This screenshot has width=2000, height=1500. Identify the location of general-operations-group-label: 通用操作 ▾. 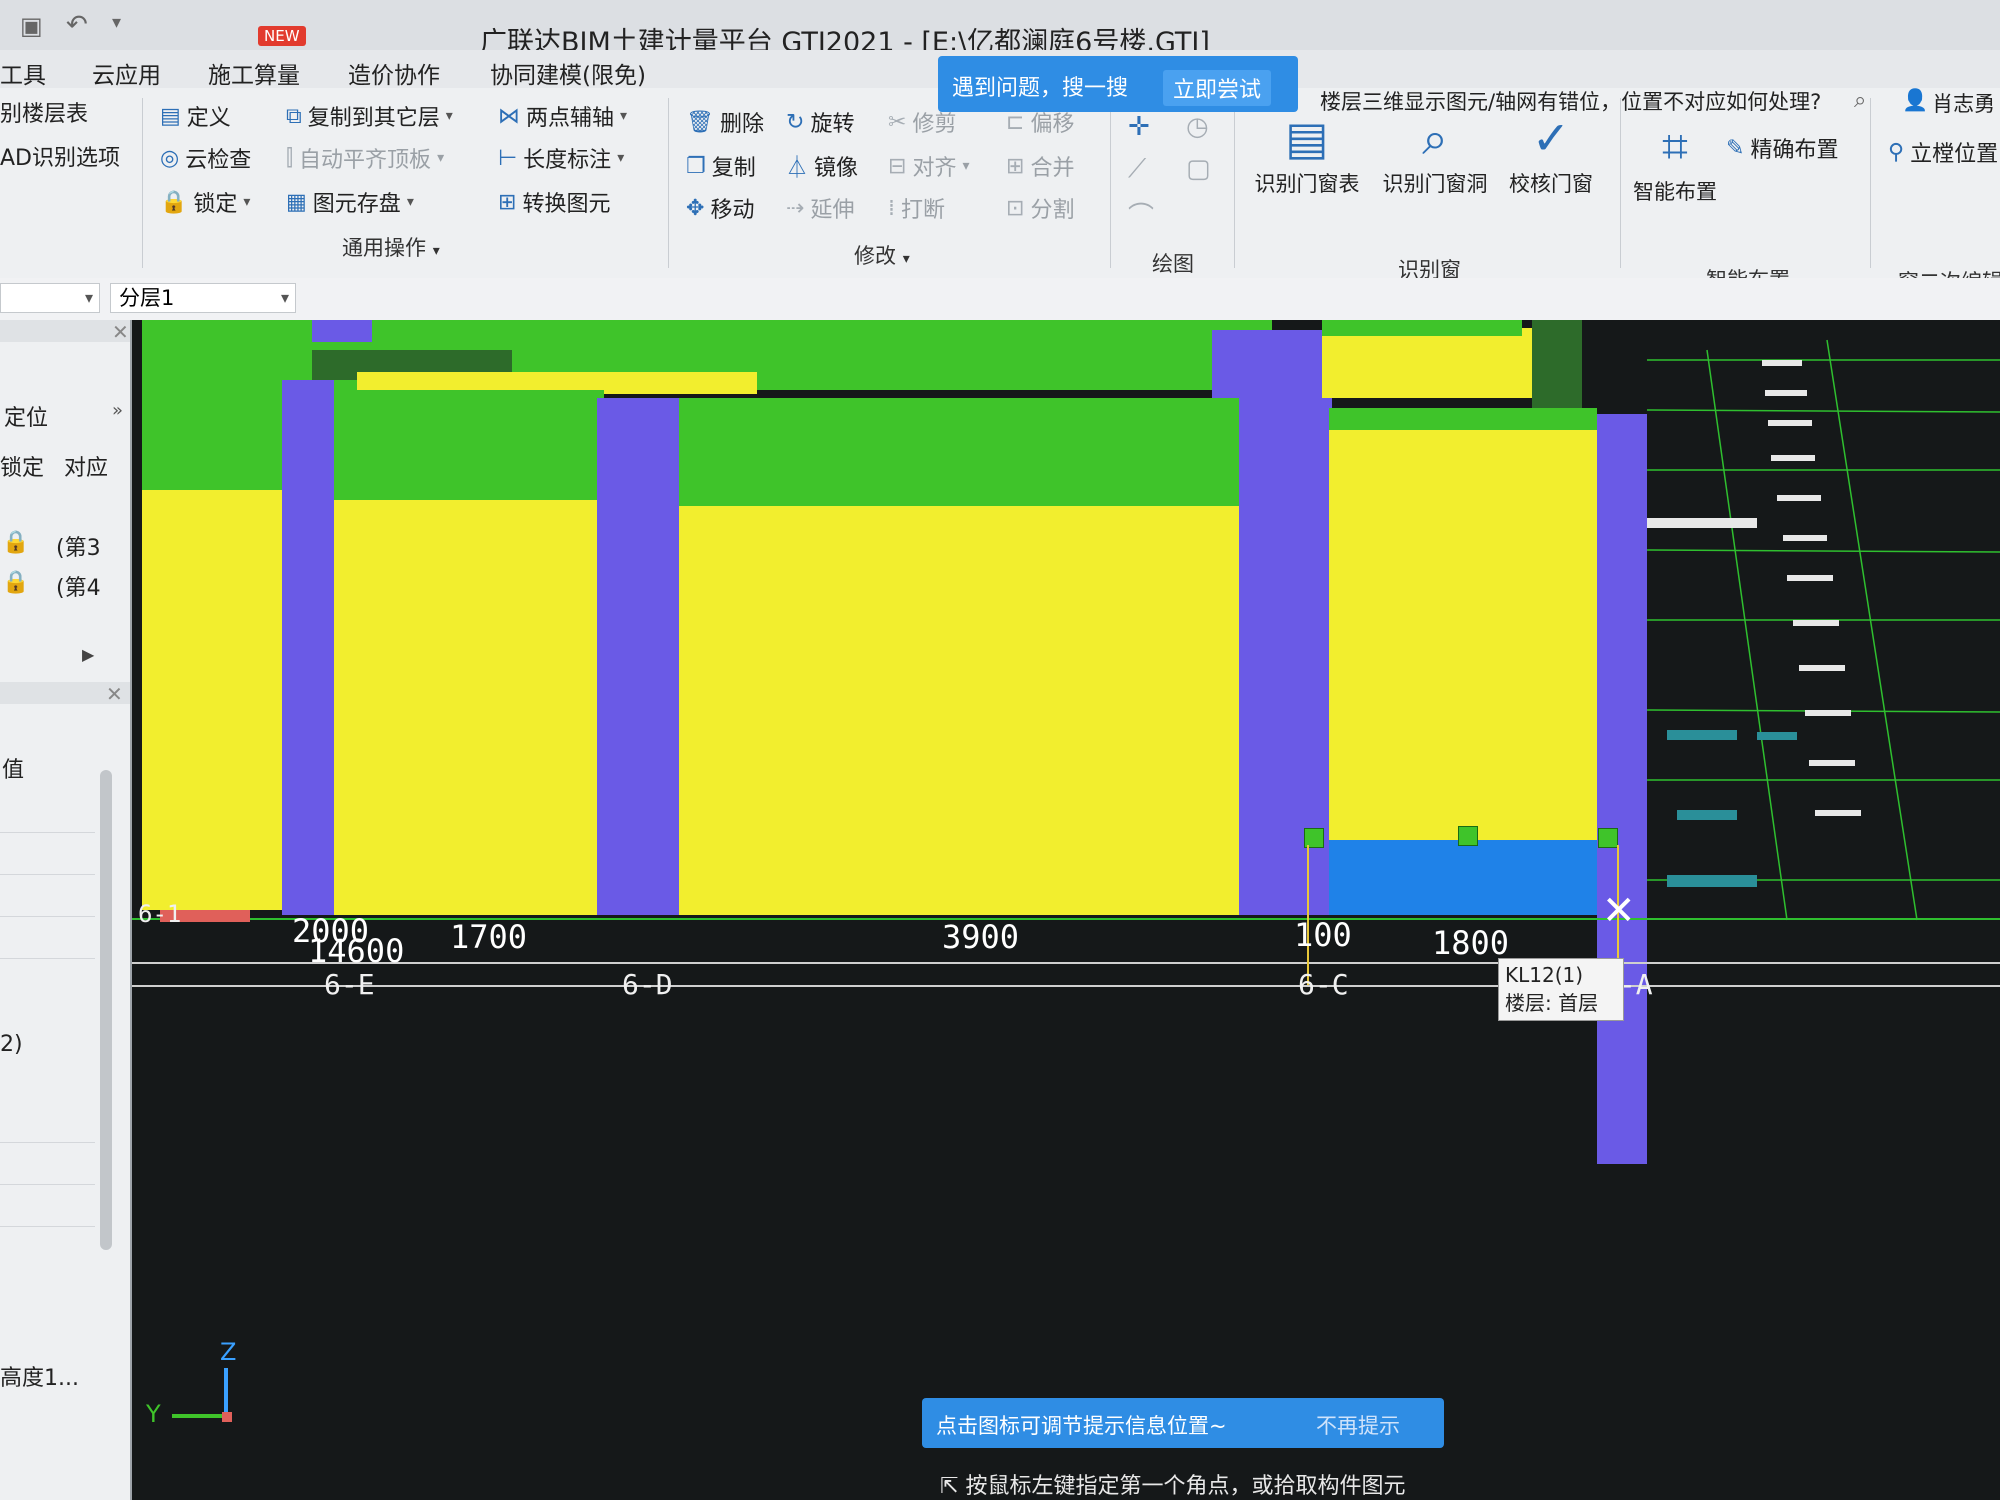
(391, 247).